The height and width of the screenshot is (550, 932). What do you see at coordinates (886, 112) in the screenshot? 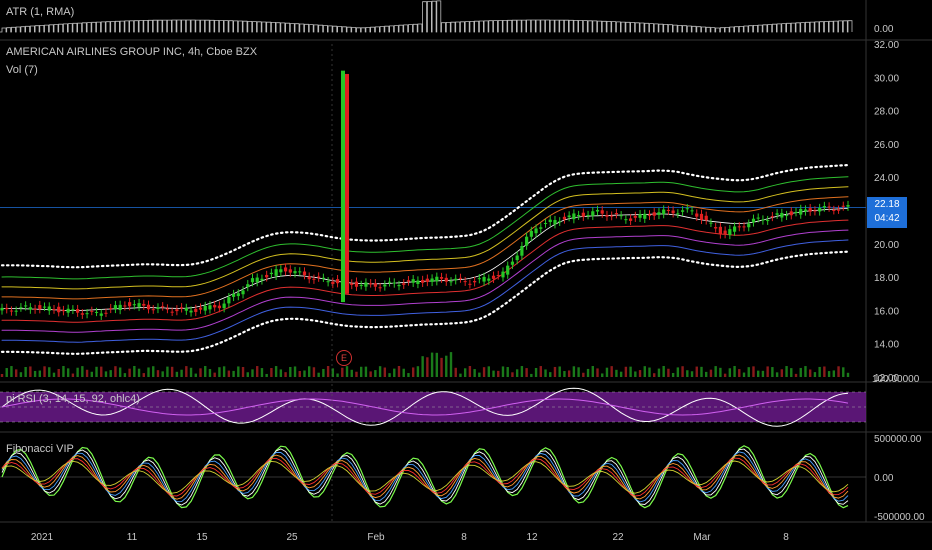
I see `price-axis-tick: 28.00` at bounding box center [886, 112].